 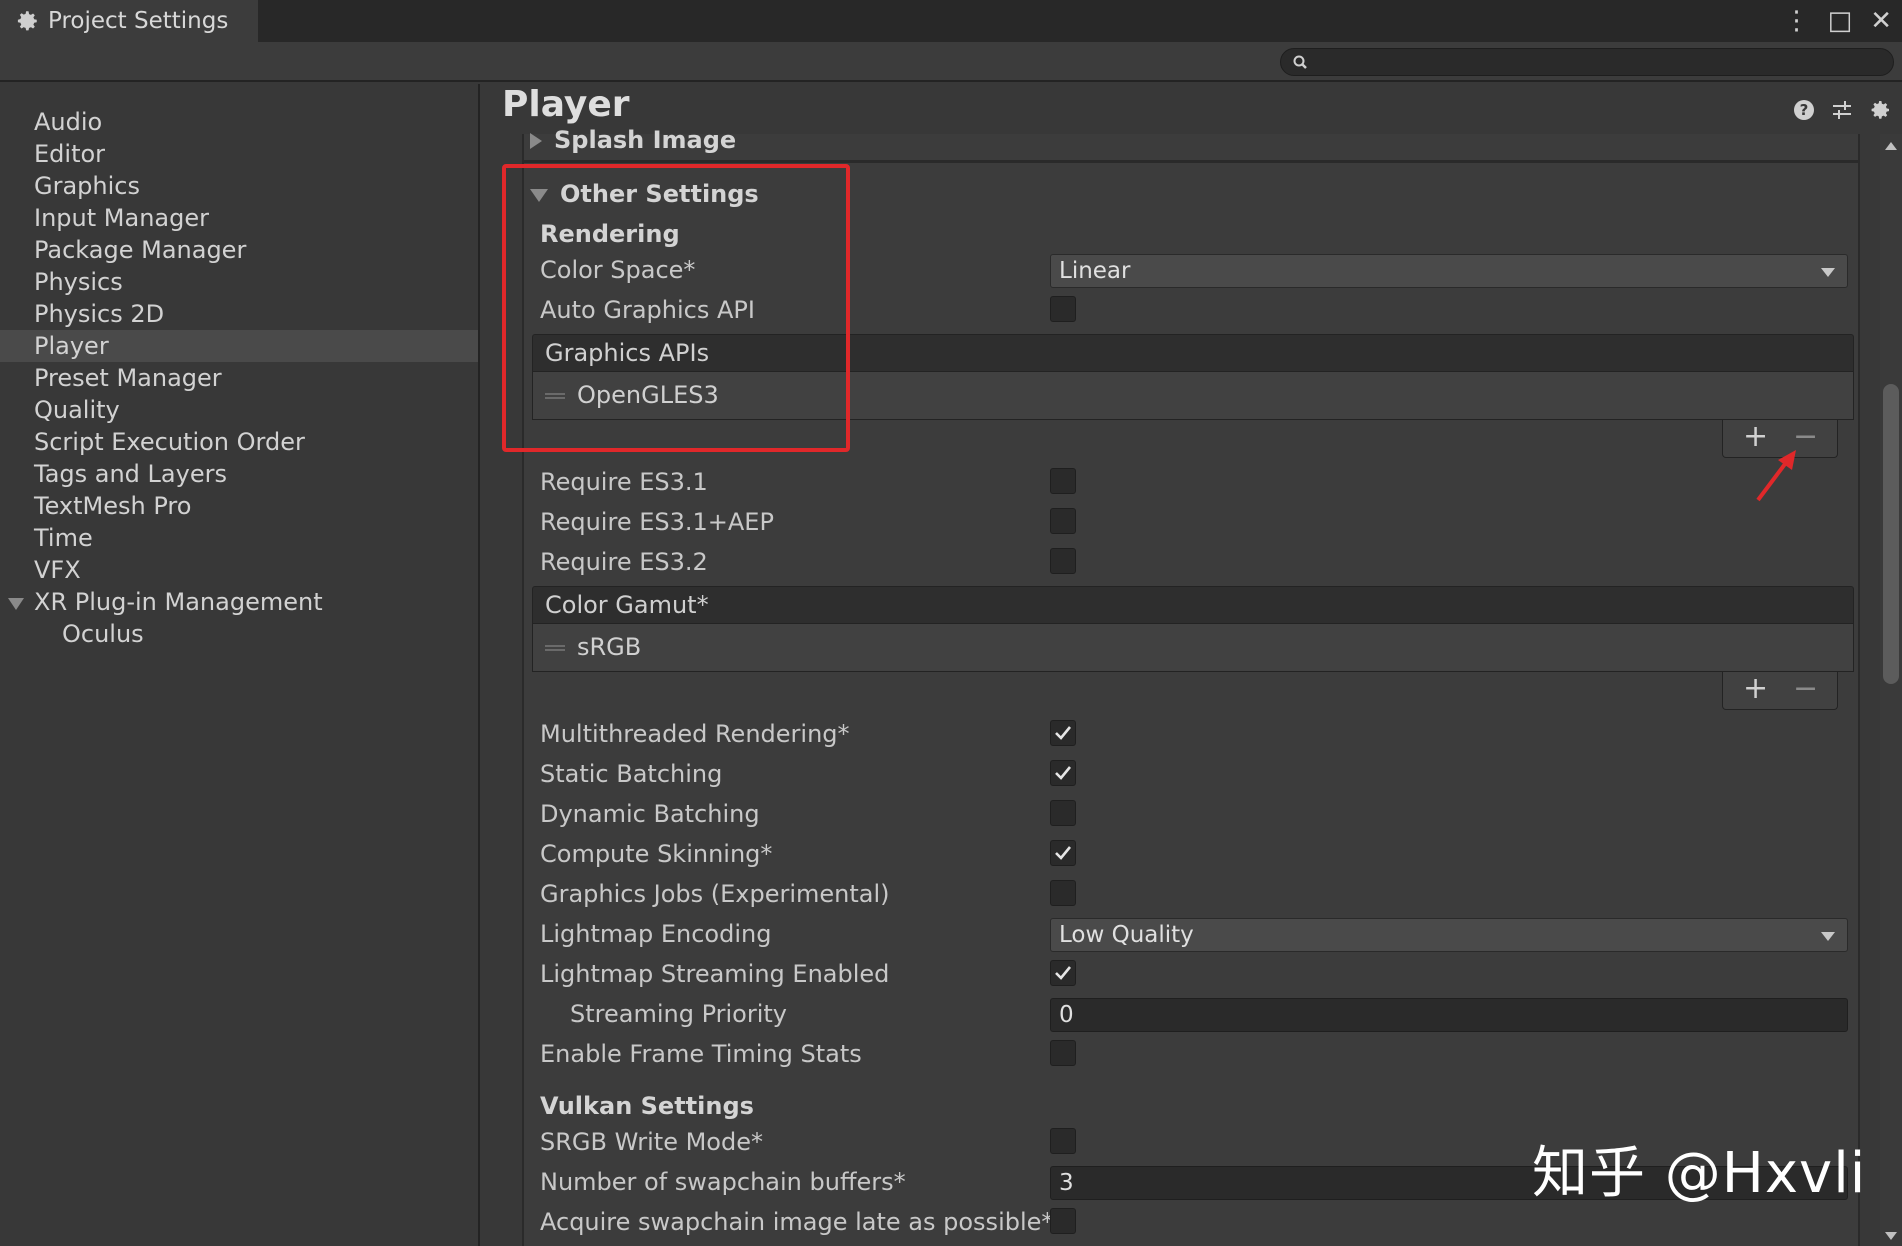 What do you see at coordinates (239, 154) in the screenshot?
I see `sidebar-item-editor: Editor` at bounding box center [239, 154].